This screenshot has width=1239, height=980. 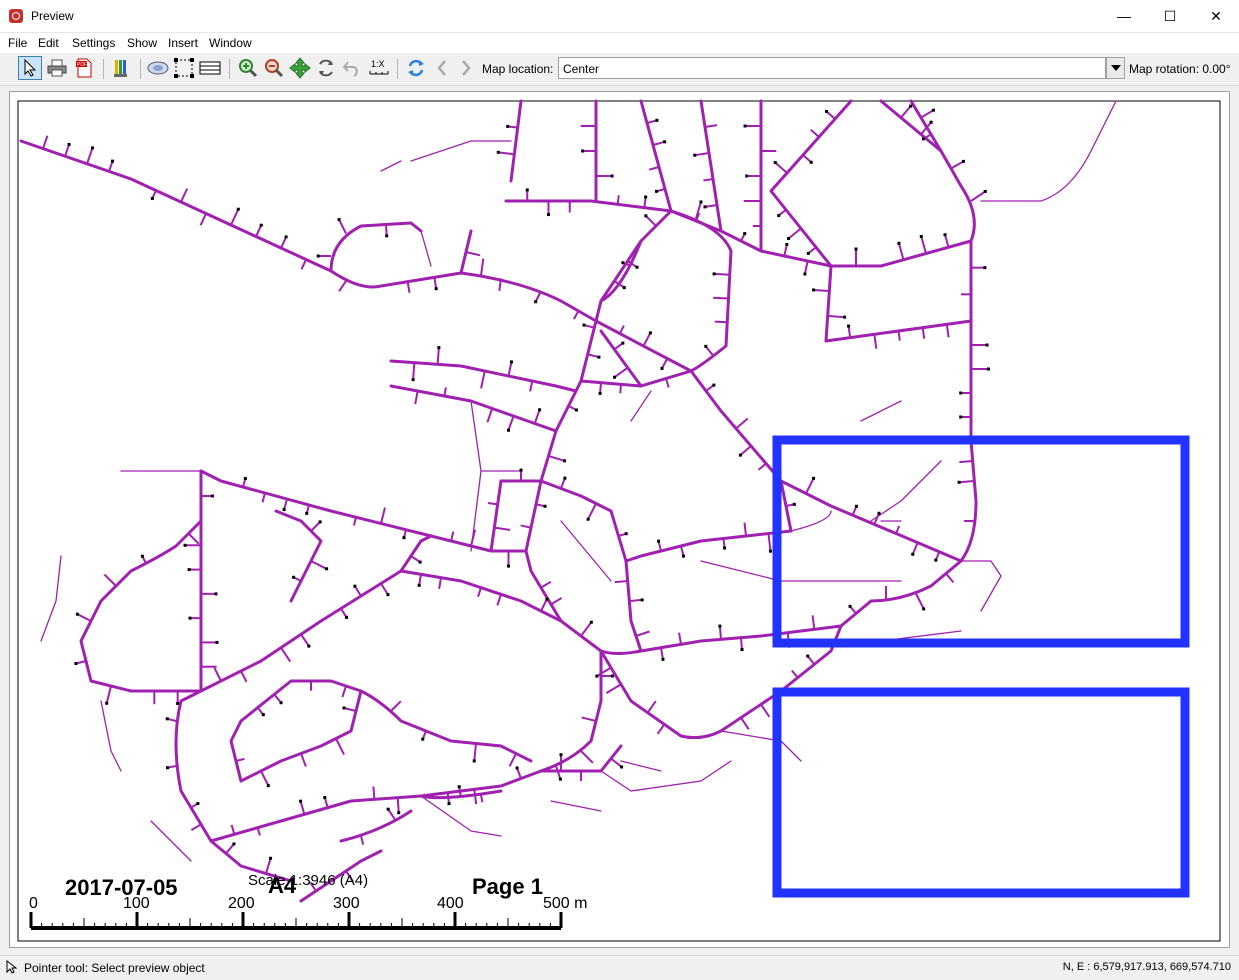 I want to click on scale-icon: 1:X, so click(x=379, y=67).